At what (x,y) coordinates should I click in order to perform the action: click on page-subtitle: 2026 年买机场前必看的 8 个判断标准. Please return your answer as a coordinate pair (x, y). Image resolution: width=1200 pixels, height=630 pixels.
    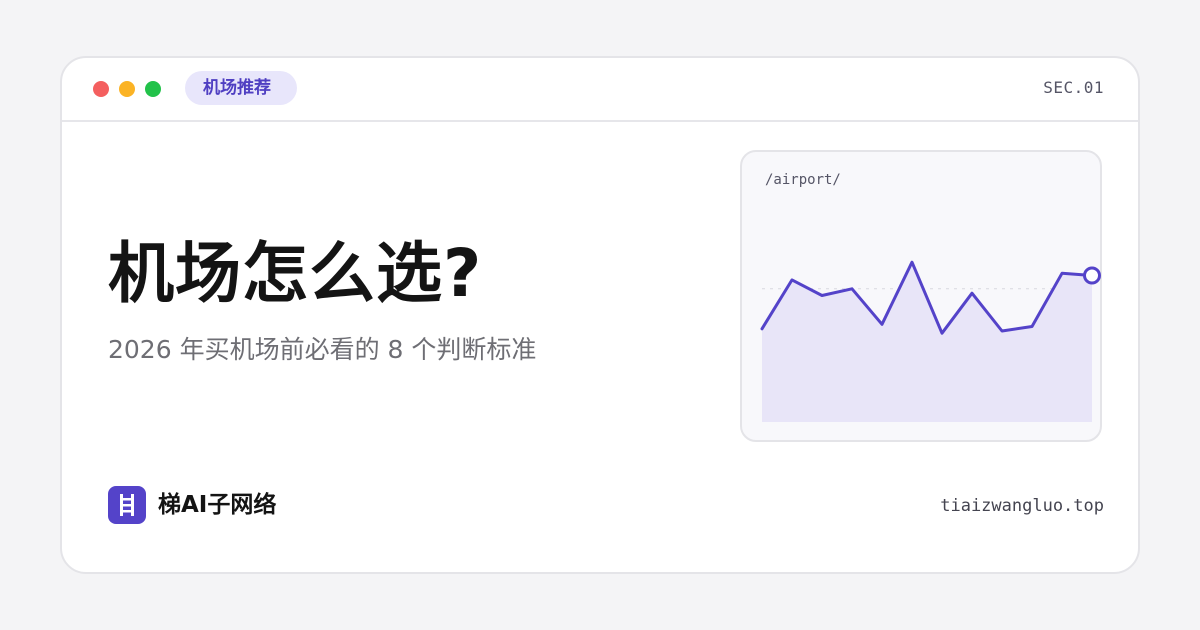
    Looking at the image, I should click on (322, 349).